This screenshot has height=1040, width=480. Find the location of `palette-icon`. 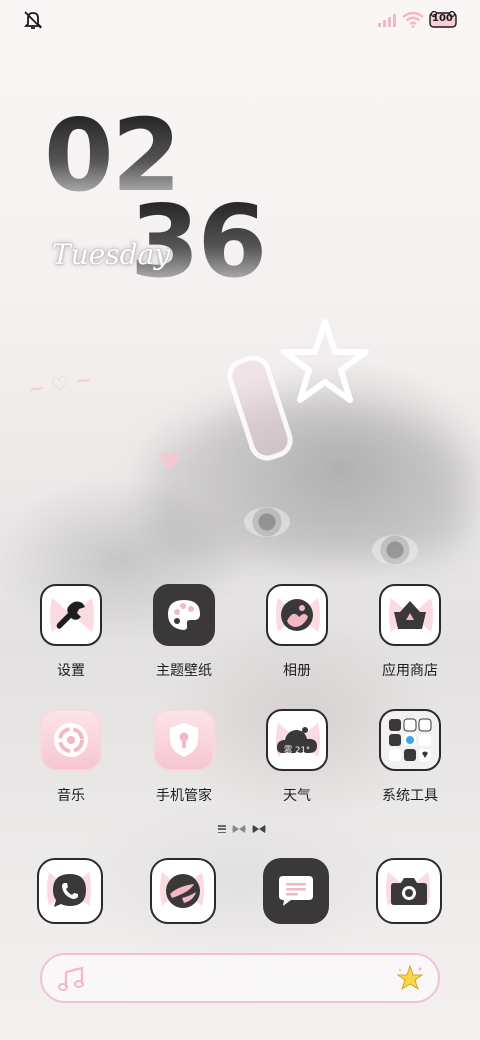

palette-icon is located at coordinates (184, 615).